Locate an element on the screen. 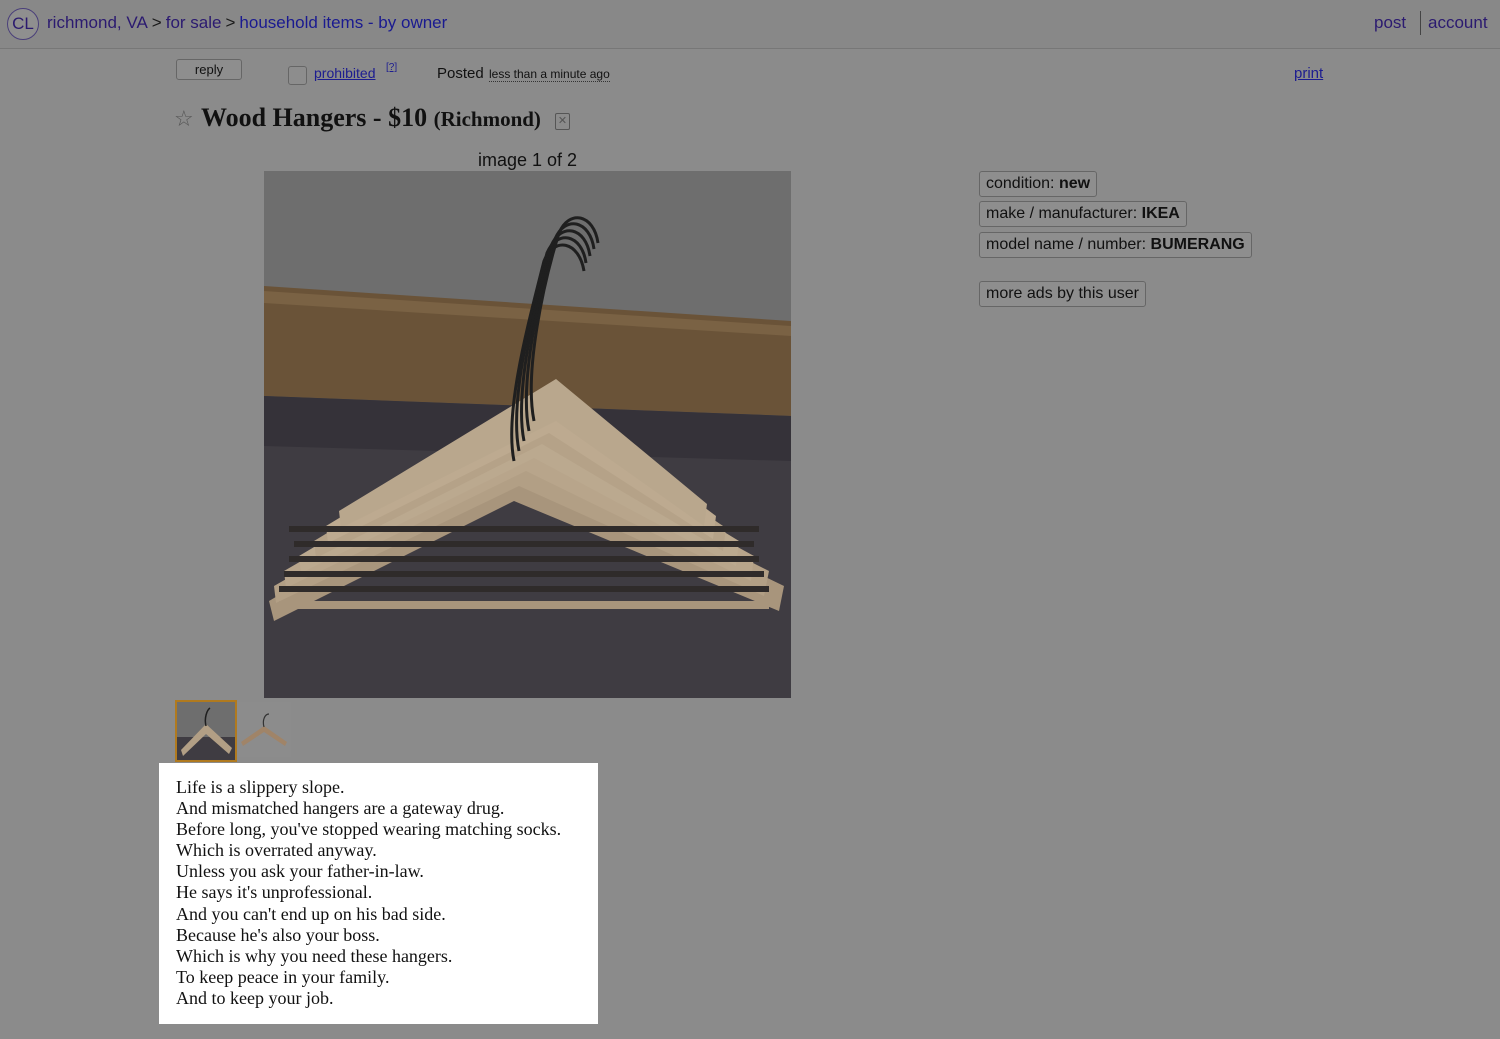 Image resolution: width=1500 pixels, height=1039 pixels. description-line: Which is why you need these hangers. is located at coordinates (314, 955).